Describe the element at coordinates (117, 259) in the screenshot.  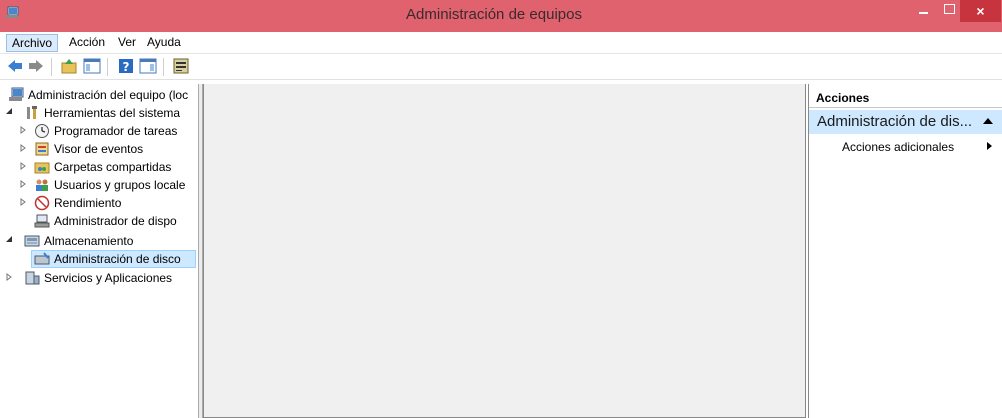
I see `tree-item-label: Administración de disco` at that location.